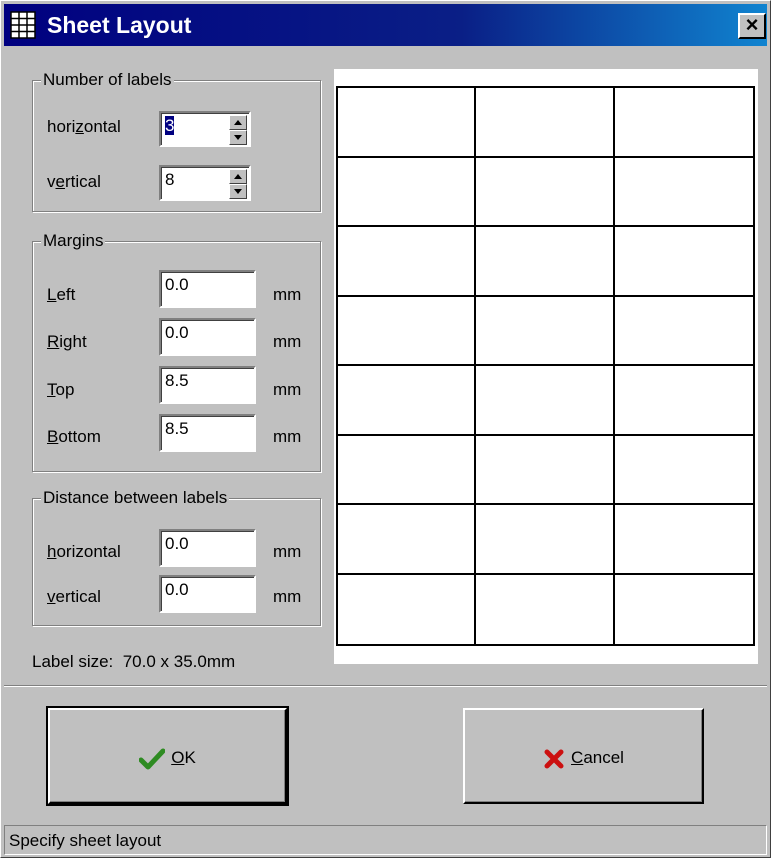 The width and height of the screenshot is (771, 858). Describe the element at coordinates (73, 241) in the screenshot. I see `margins-legend: Margins` at that location.